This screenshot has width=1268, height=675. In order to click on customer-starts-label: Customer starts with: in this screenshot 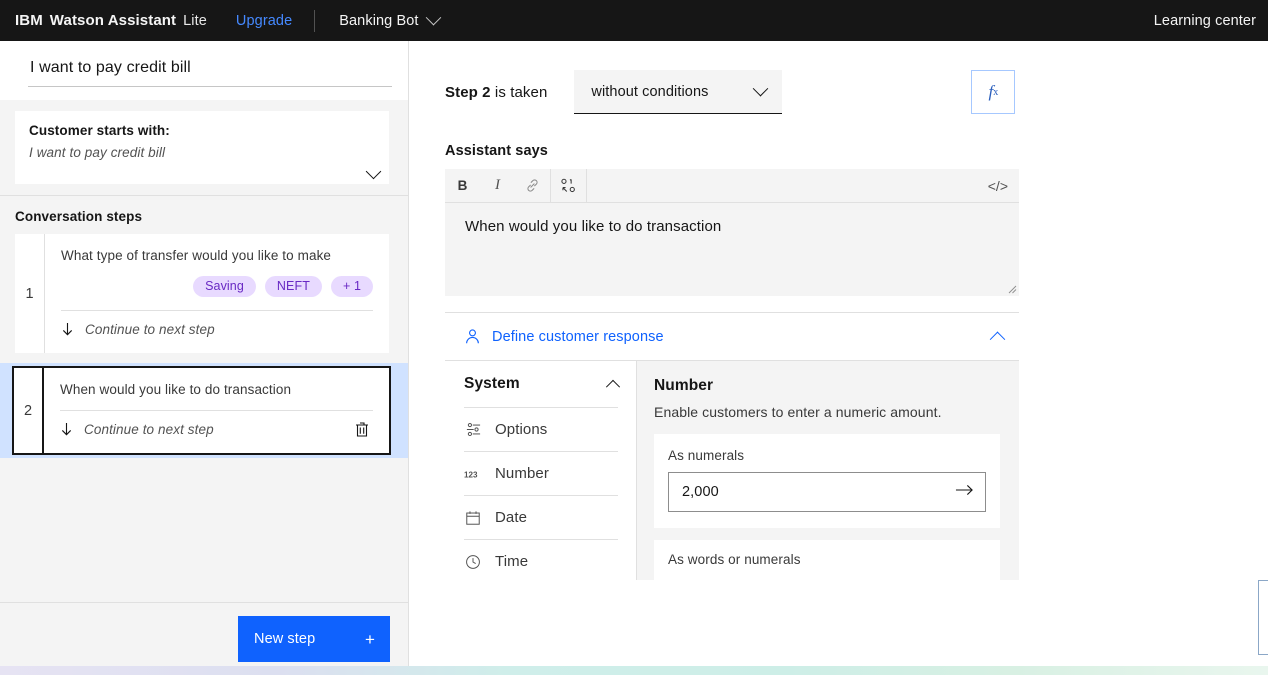, I will do `click(99, 130)`.